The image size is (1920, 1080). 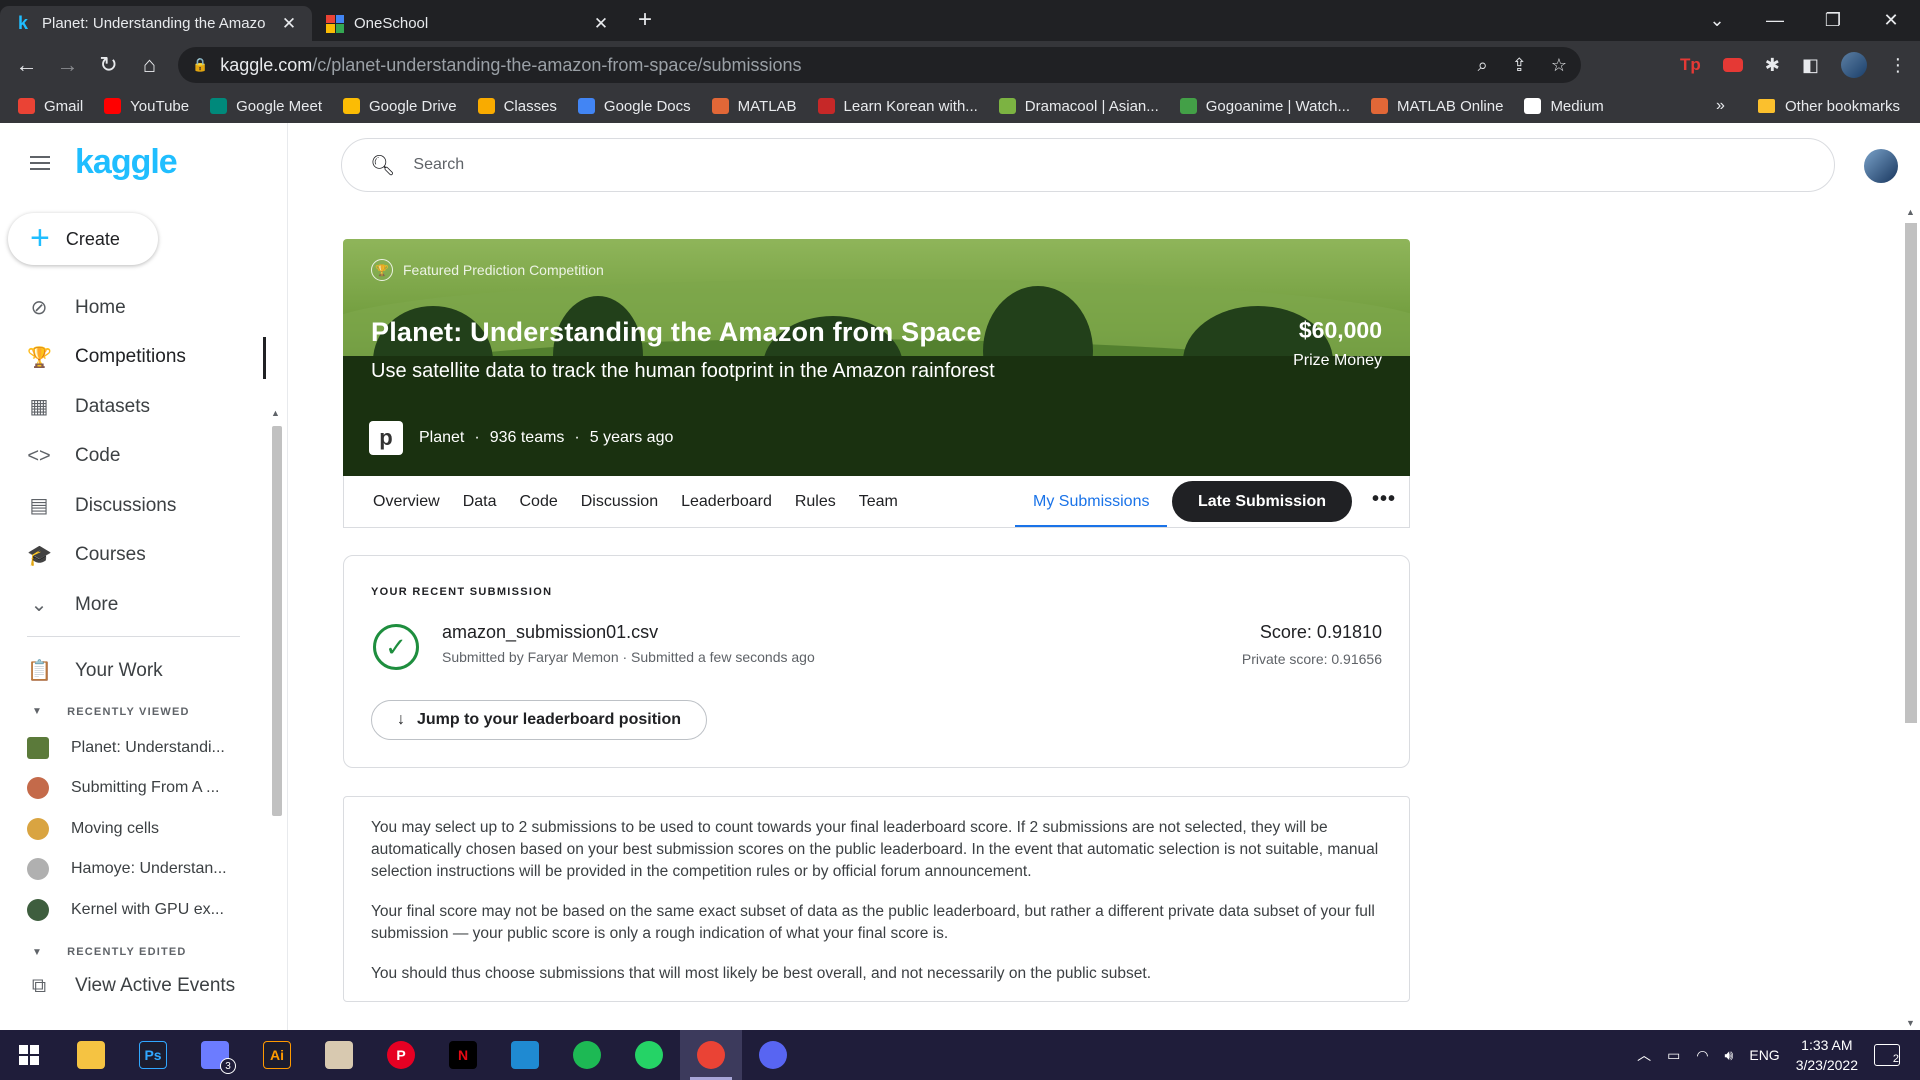 I want to click on sidebar-item-more: ⌄ More, so click(x=133, y=605).